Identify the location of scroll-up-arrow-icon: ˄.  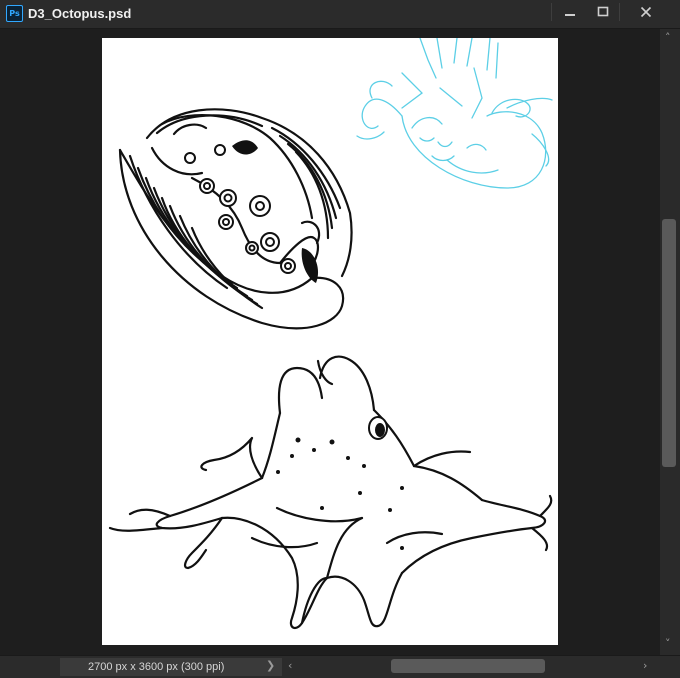
(668, 38).